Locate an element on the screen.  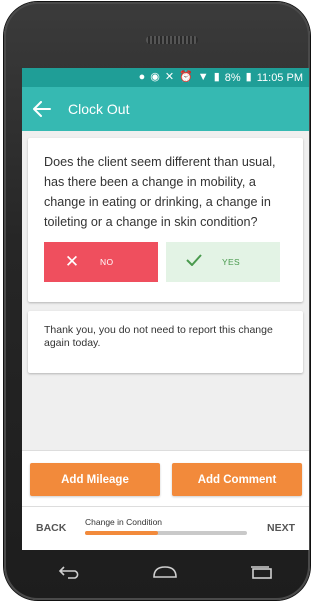
progress-fill is located at coordinates (121, 533).